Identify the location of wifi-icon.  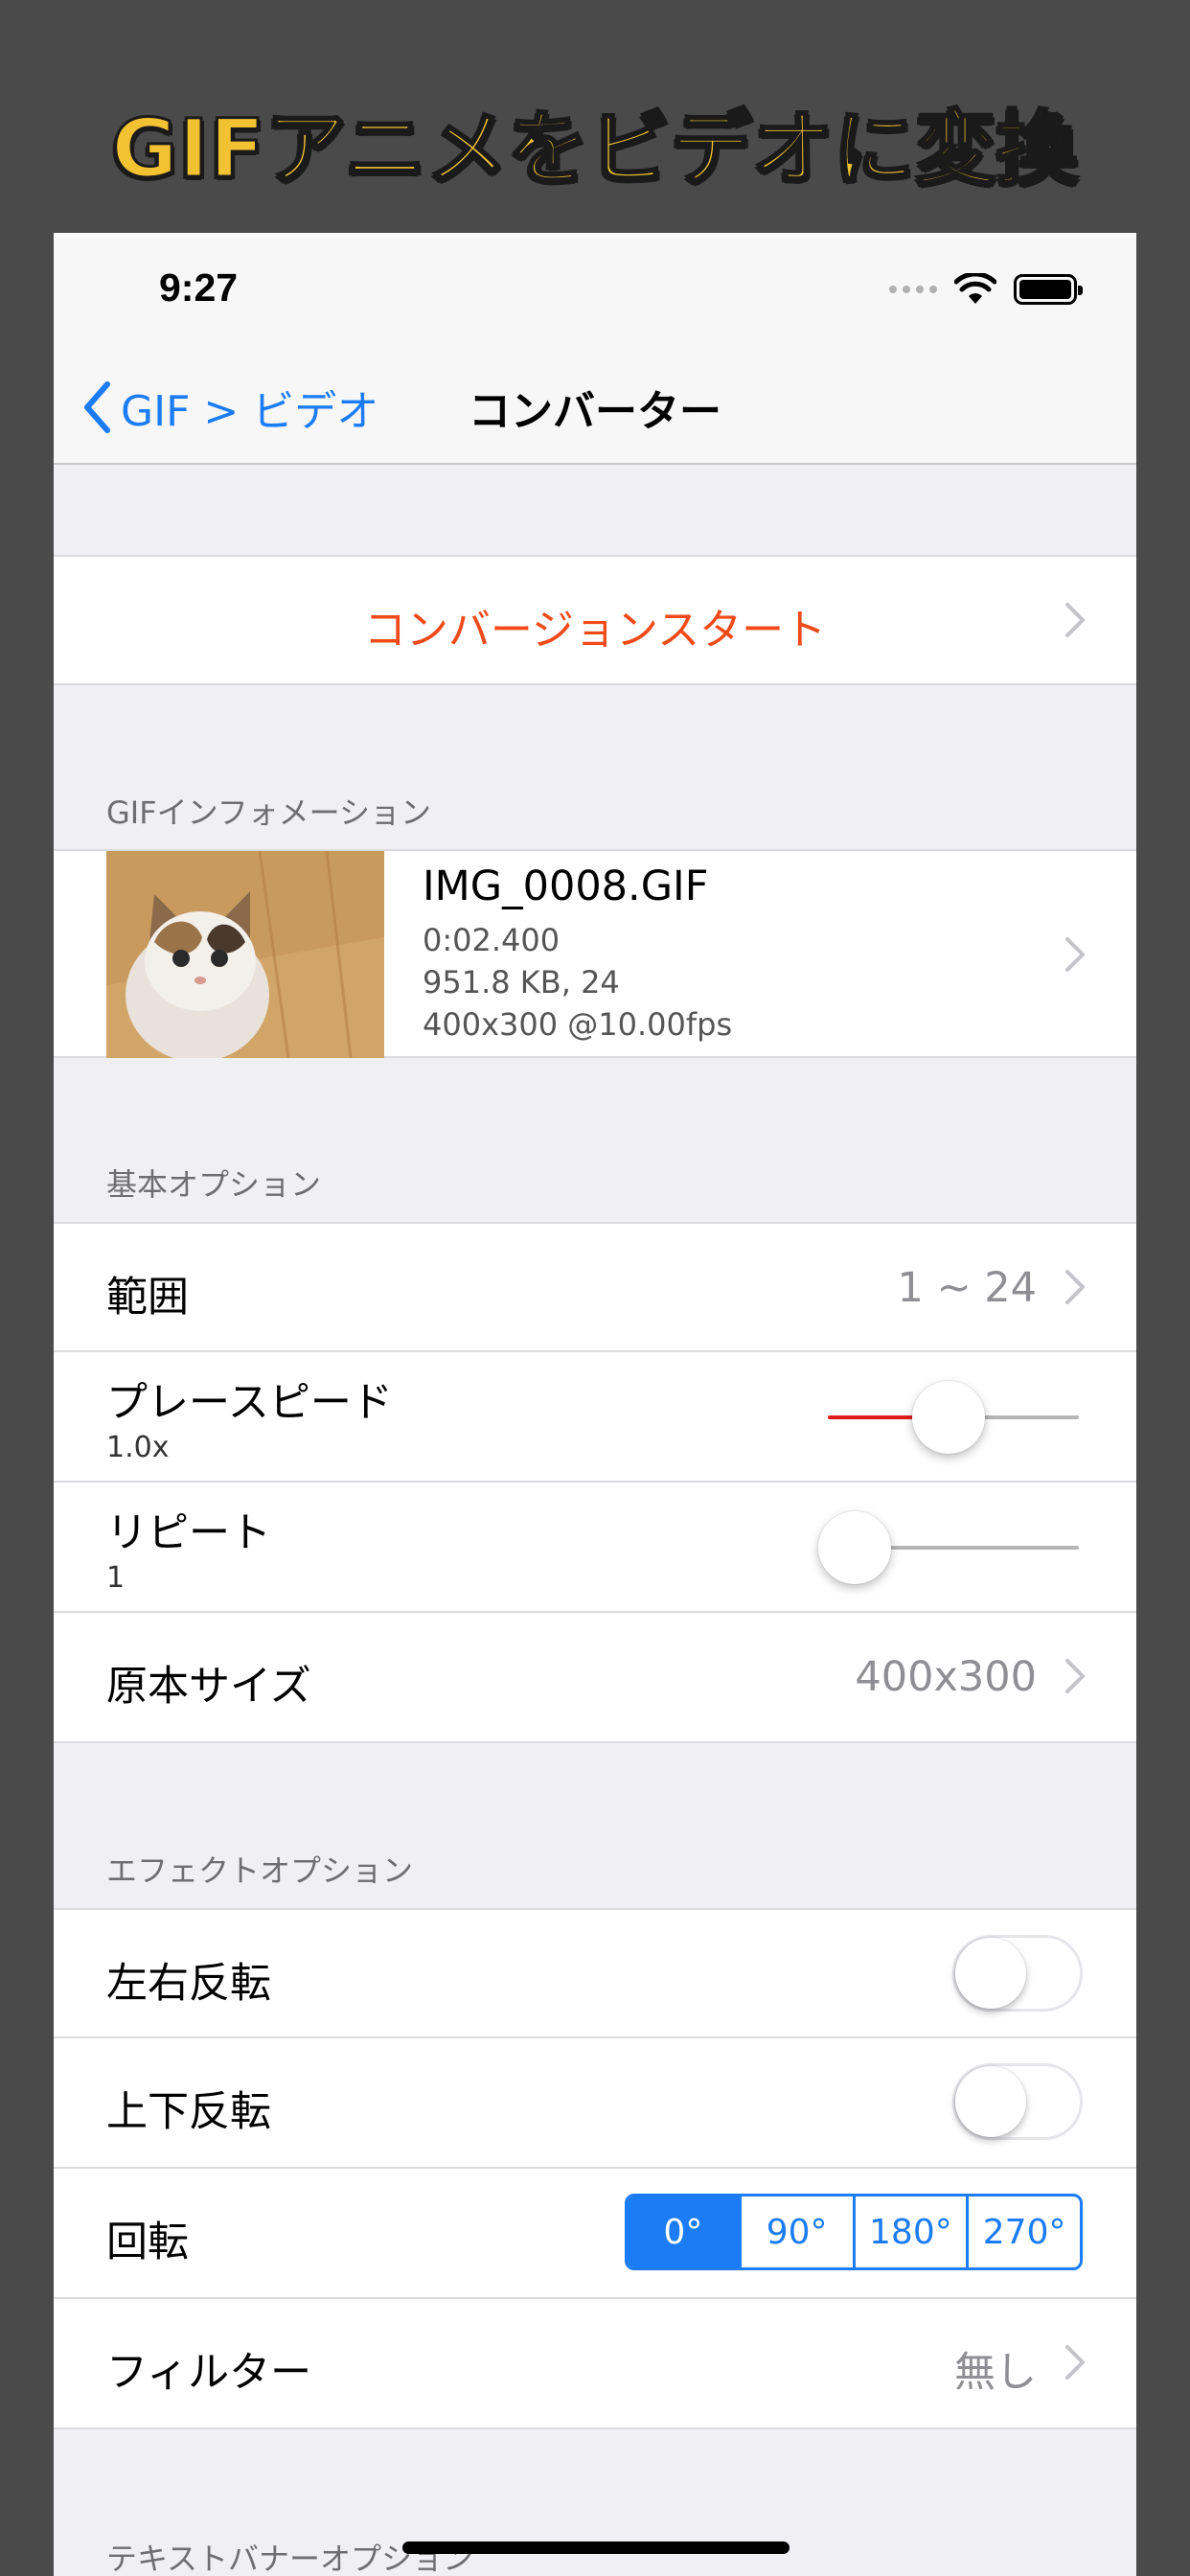
(975, 288).